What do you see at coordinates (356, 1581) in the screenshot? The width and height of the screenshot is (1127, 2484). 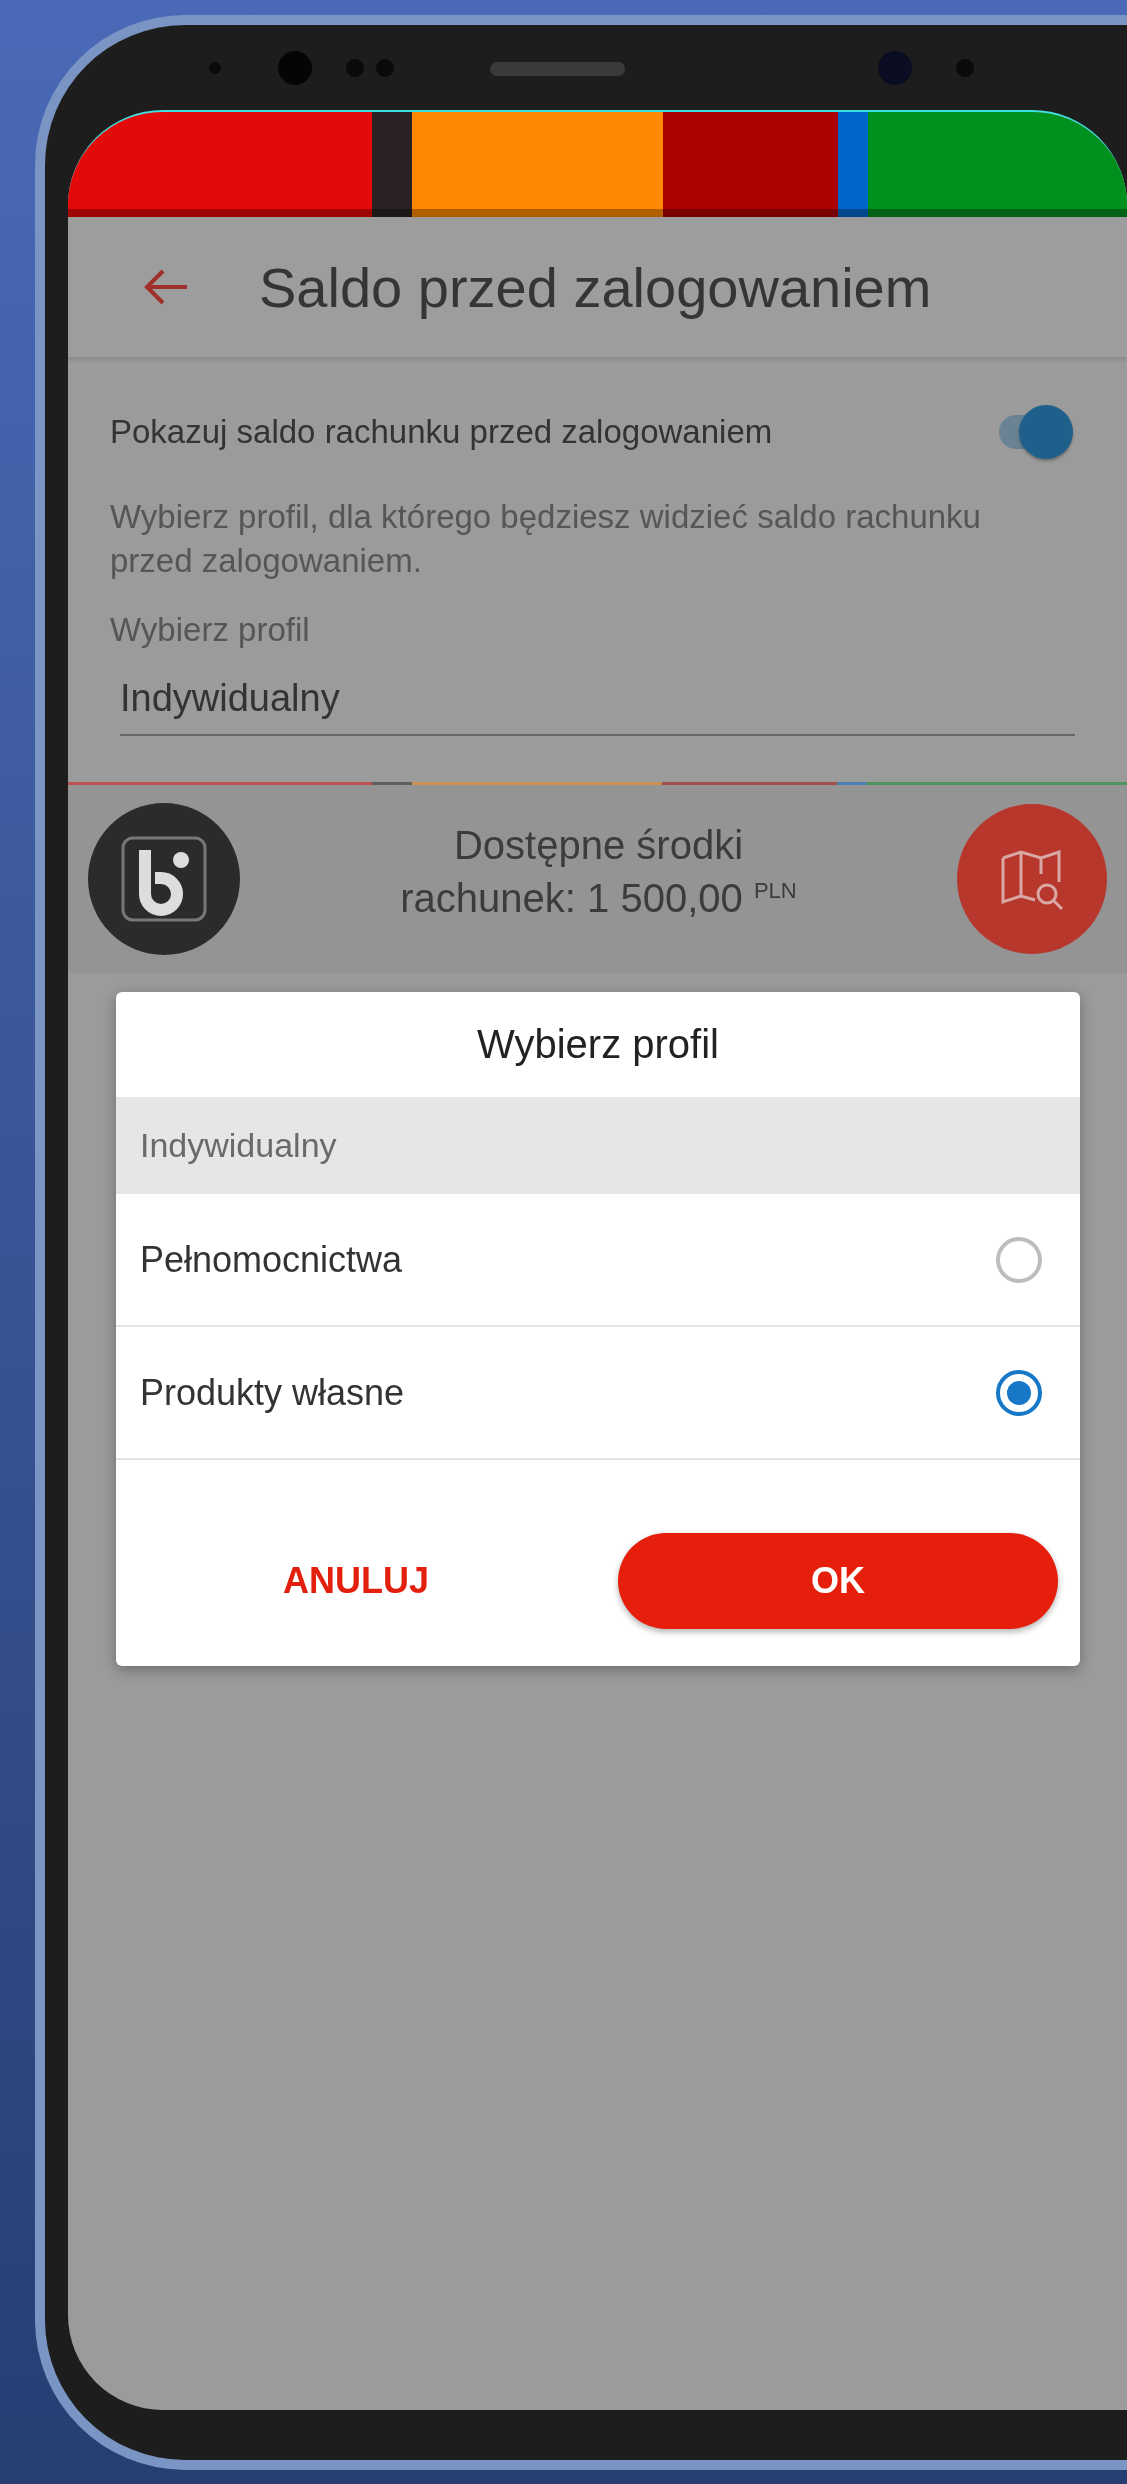 I see `cancel-button: ANULUJ` at bounding box center [356, 1581].